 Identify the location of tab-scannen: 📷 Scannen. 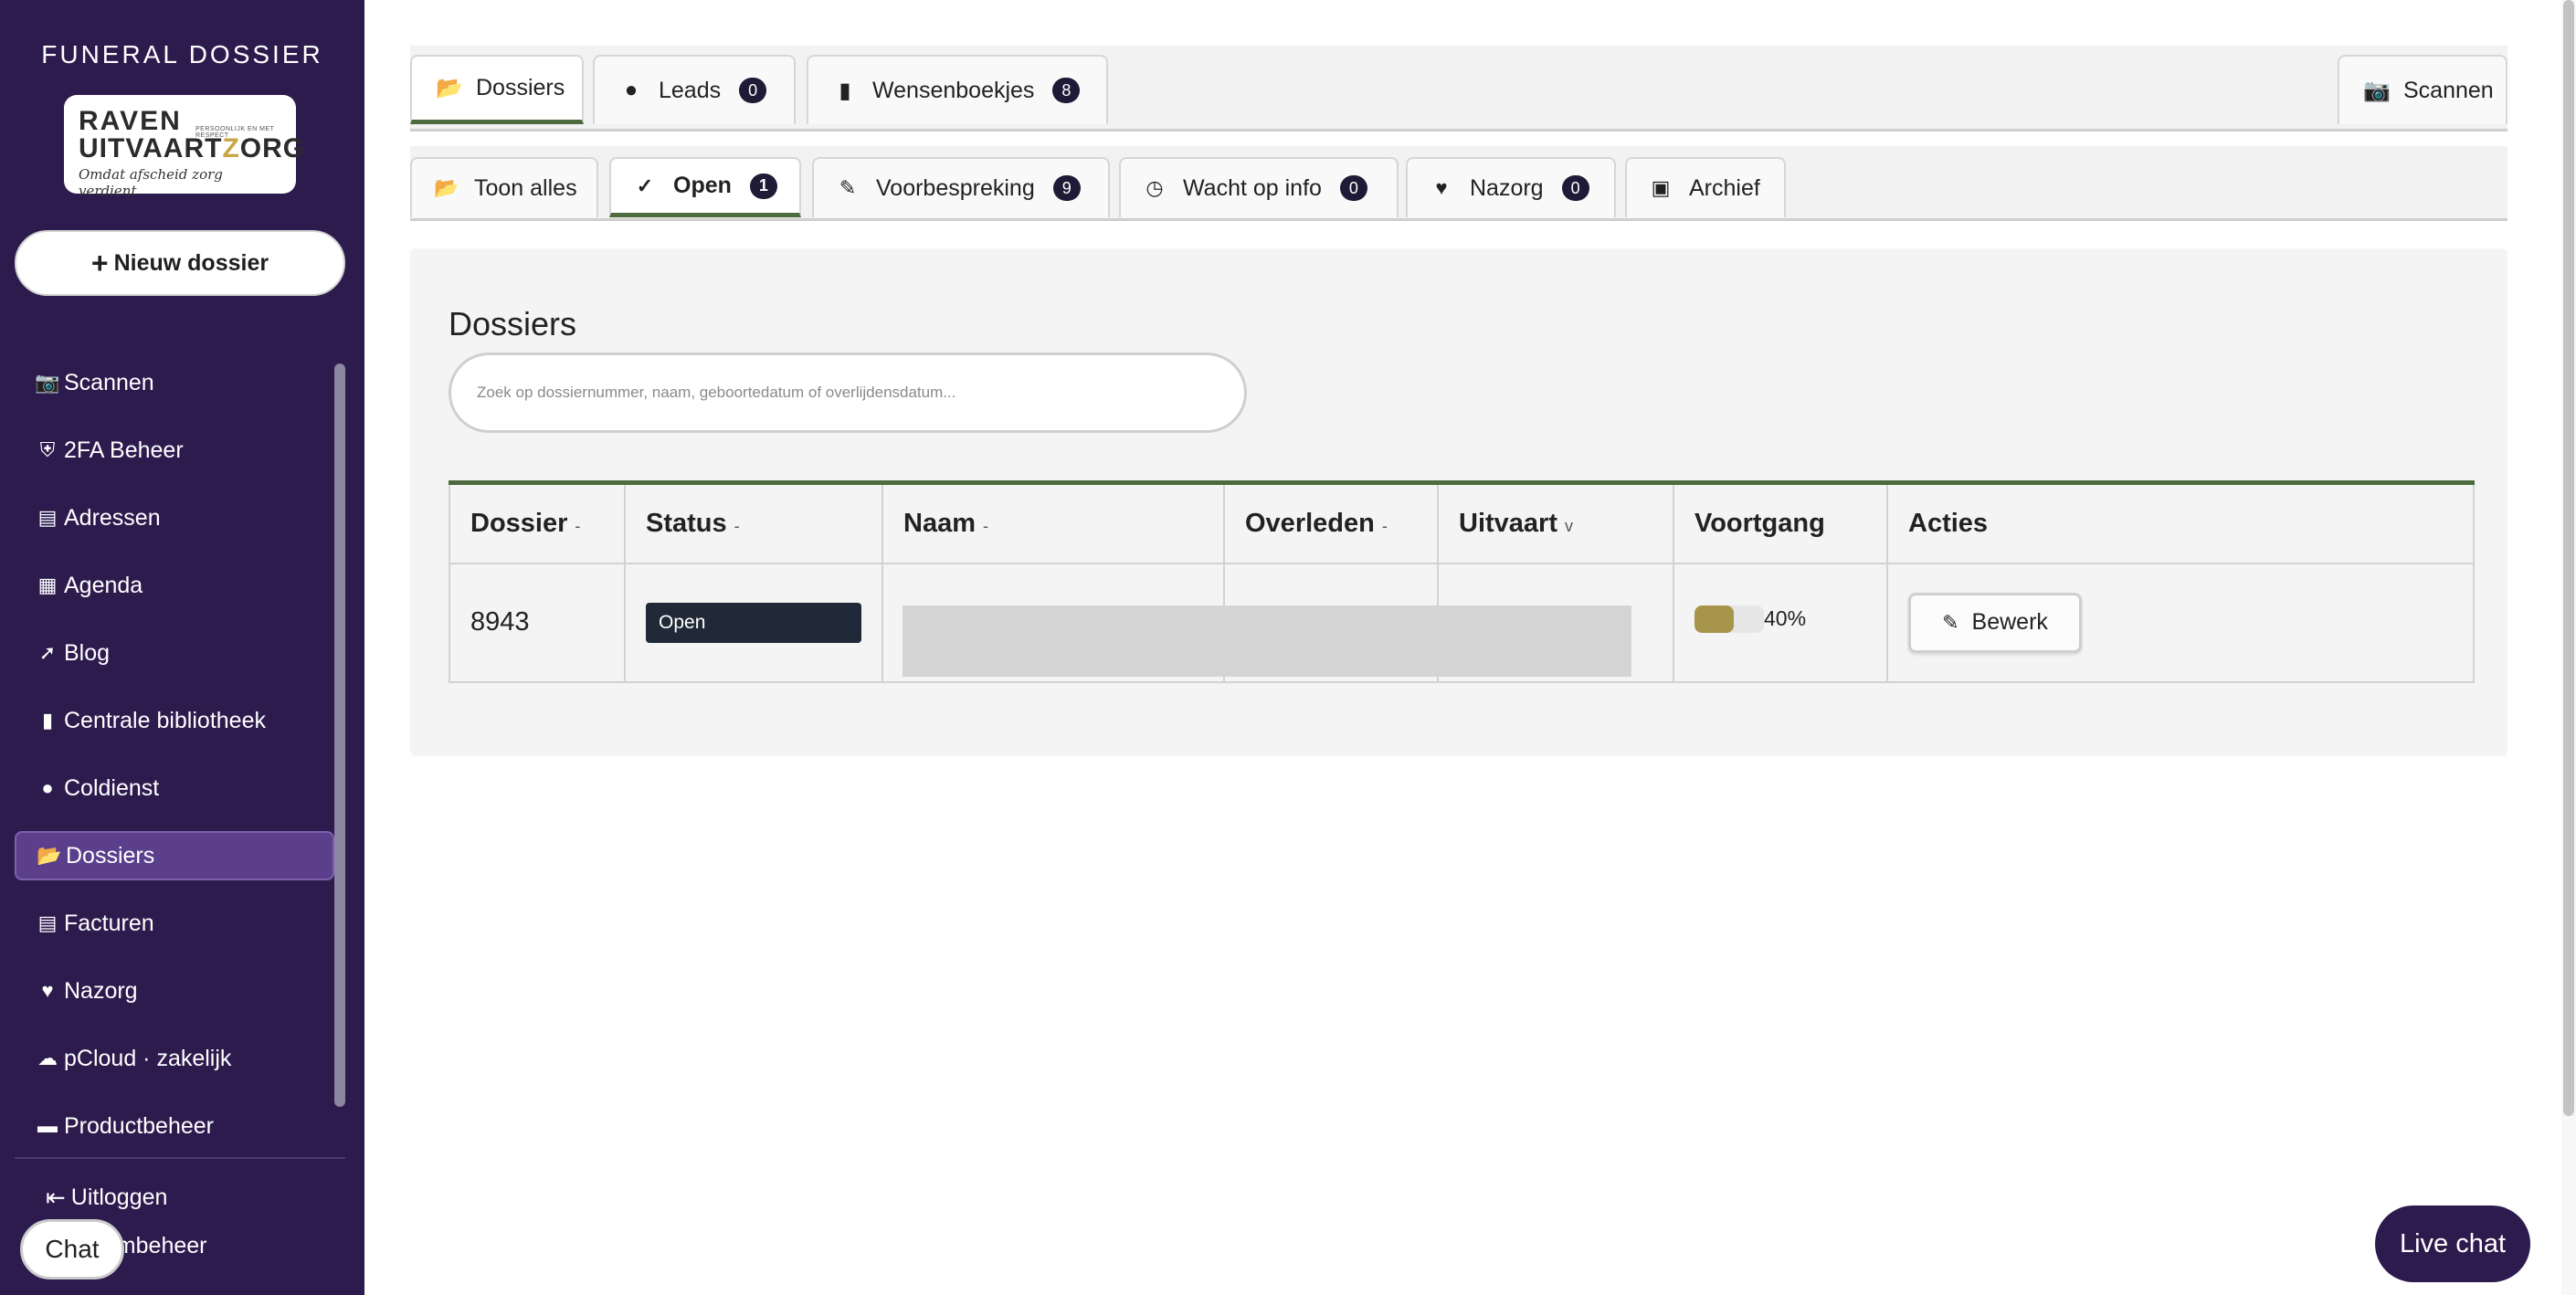
(2422, 89).